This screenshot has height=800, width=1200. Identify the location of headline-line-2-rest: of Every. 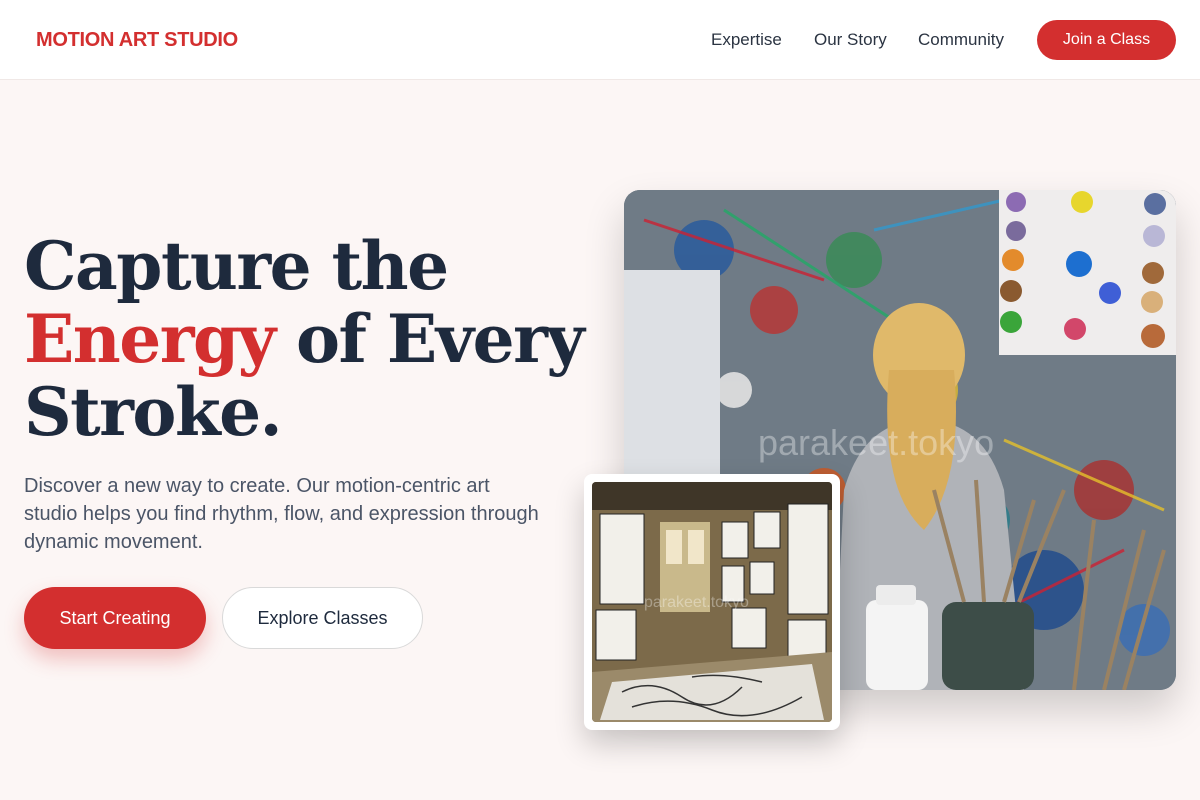
(429, 339).